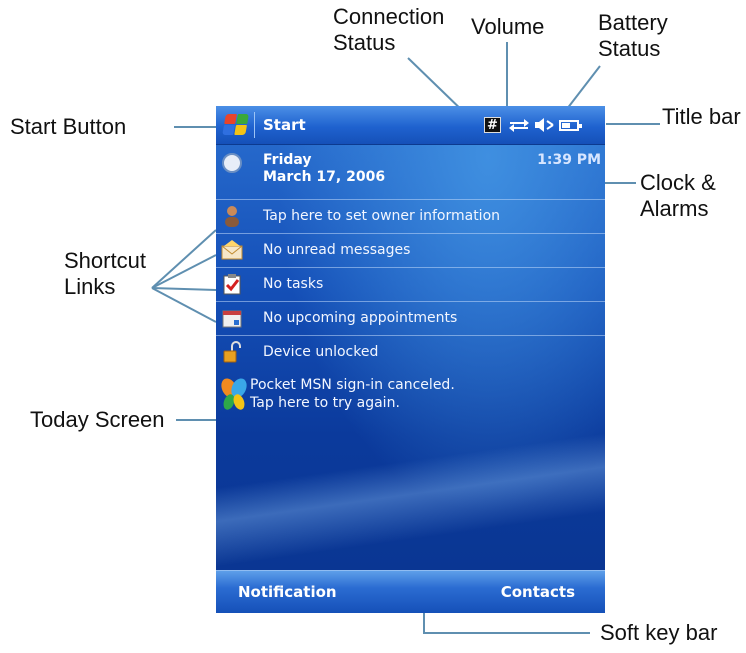 The height and width of the screenshot is (653, 746). I want to click on envelope-icon, so click(232, 250).